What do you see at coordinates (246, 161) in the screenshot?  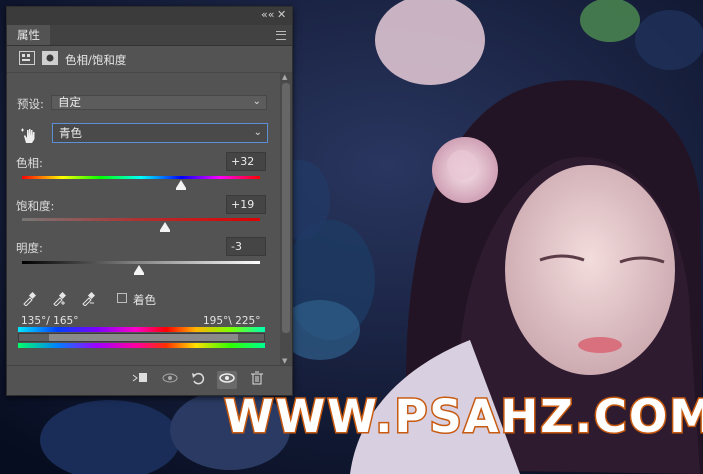 I see `hue-value-field: +32` at bounding box center [246, 161].